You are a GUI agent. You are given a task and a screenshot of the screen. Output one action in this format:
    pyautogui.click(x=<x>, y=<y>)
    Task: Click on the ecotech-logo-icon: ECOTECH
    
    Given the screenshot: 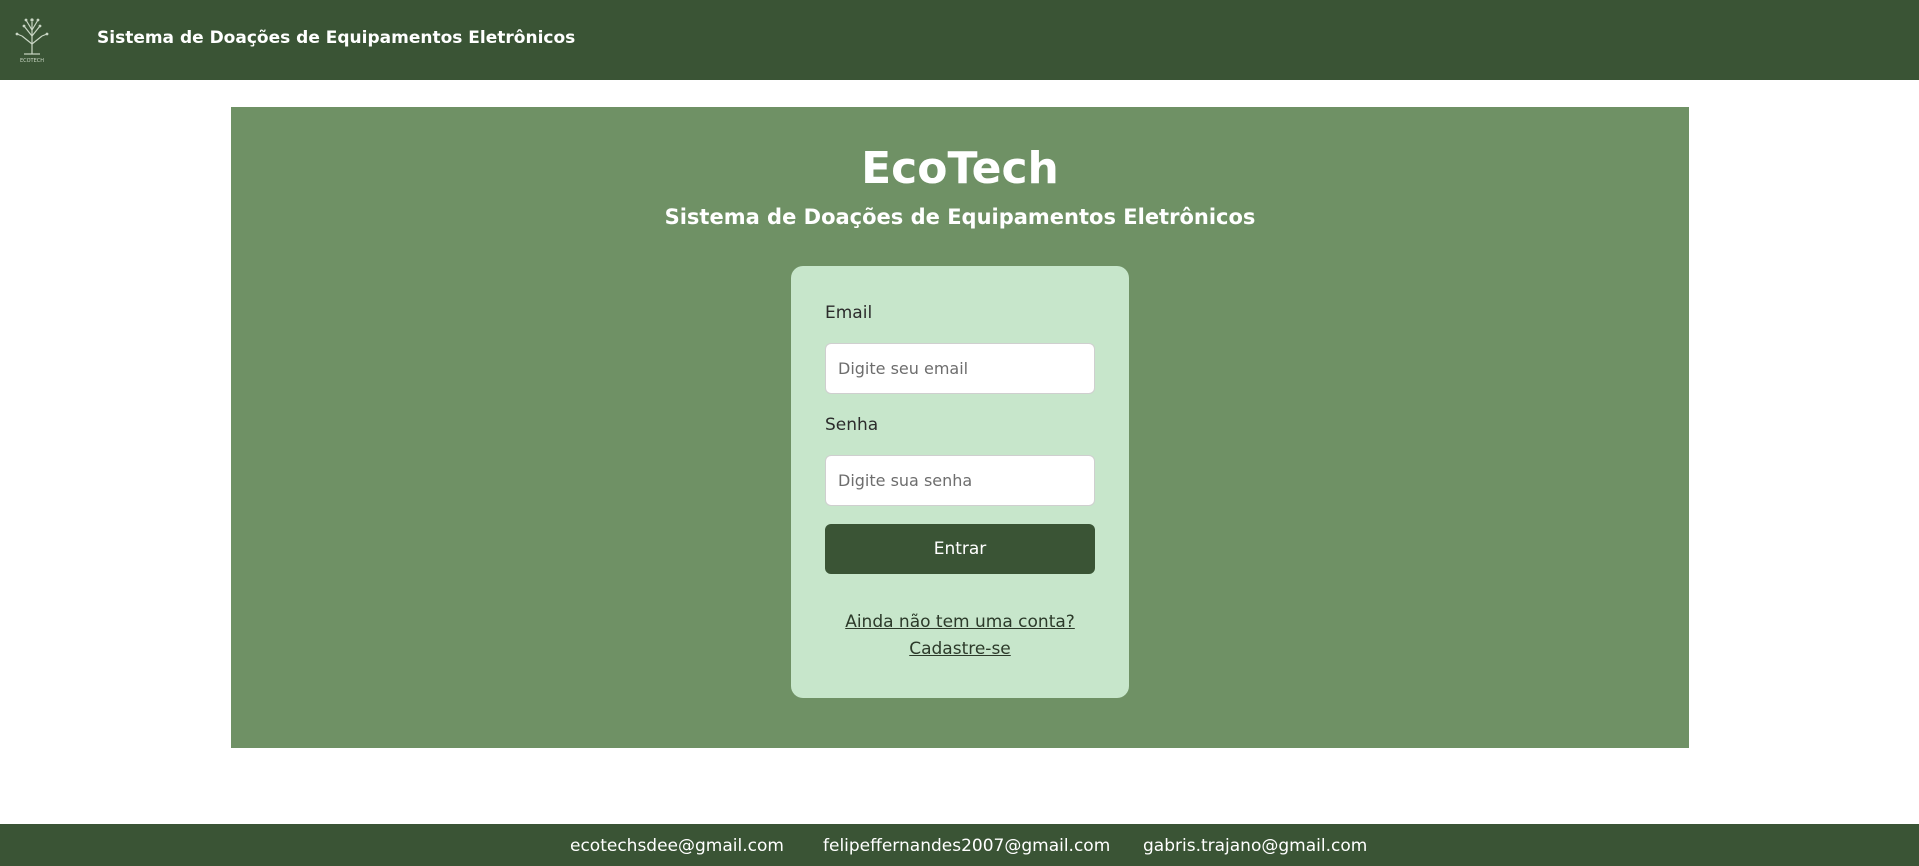 What is the action you would take?
    pyautogui.click(x=32, y=39)
    